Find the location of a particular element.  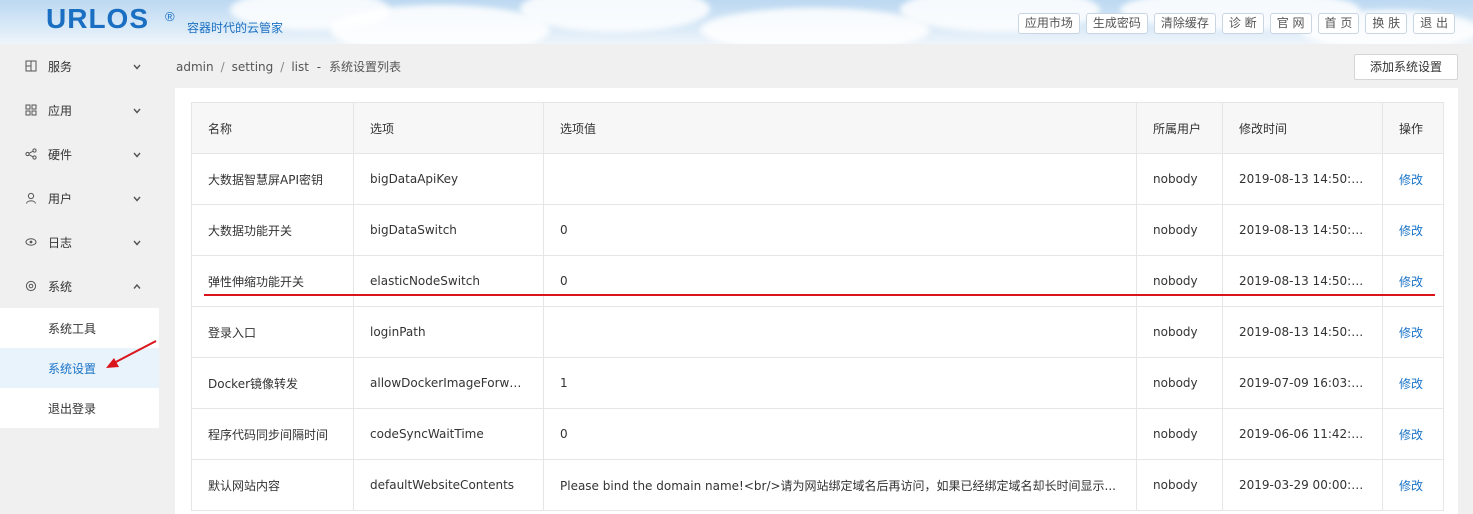

breadcrumb-setting: setting is located at coordinates (253, 67).